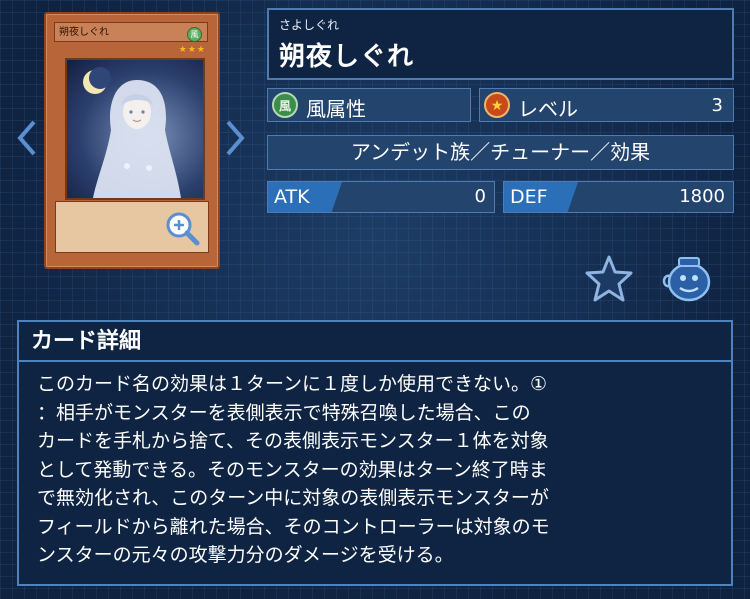 This screenshot has width=750, height=599. What do you see at coordinates (305, 197) in the screenshot?
I see `atk-label: ATK` at bounding box center [305, 197].